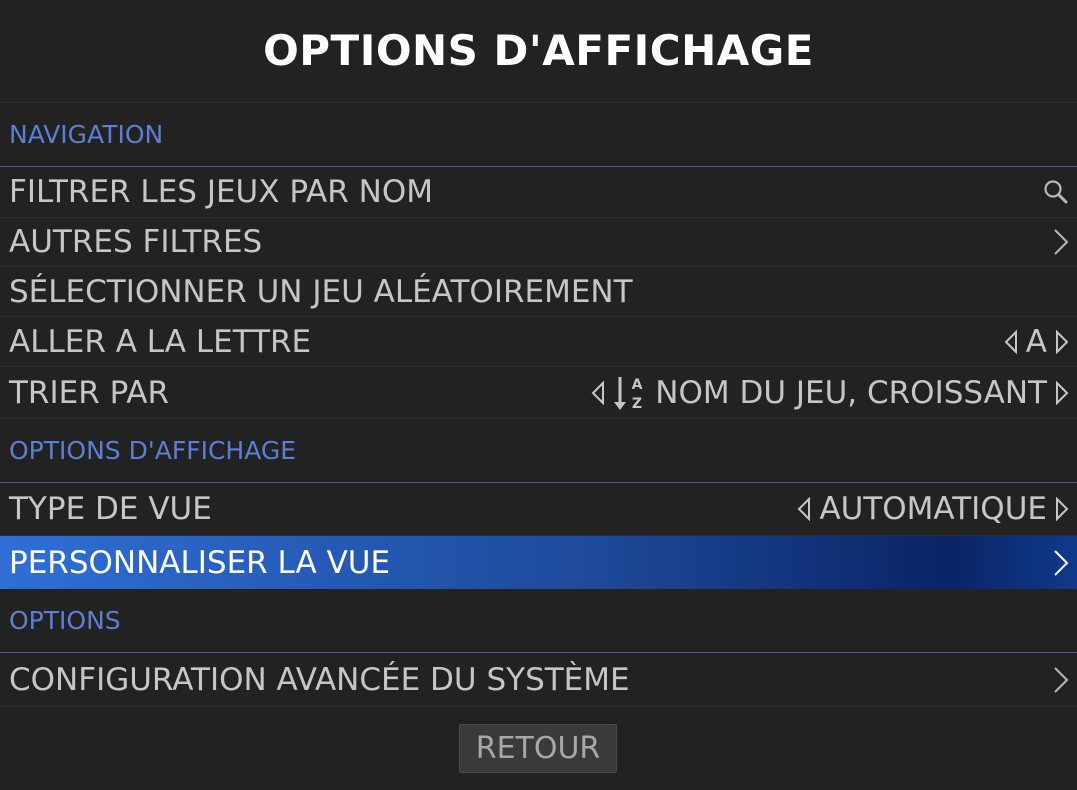  I want to click on menu-item-label: ALLER A LA LETTRE, so click(160, 341).